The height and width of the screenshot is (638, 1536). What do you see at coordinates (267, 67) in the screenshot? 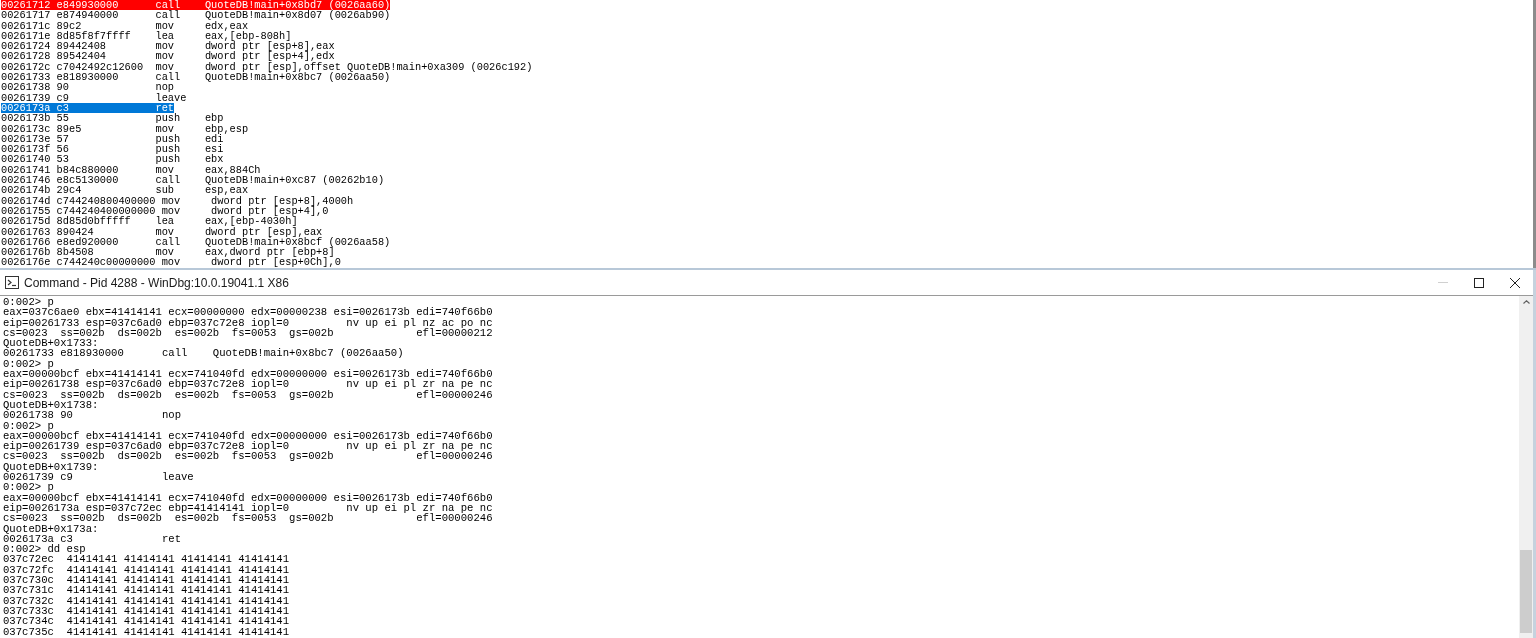
I see `disassembly-line: 0026172c c7042492c12600 mov dword ptr [esp],offset QuoteDB!main+0xa309 (0026c192)` at bounding box center [267, 67].